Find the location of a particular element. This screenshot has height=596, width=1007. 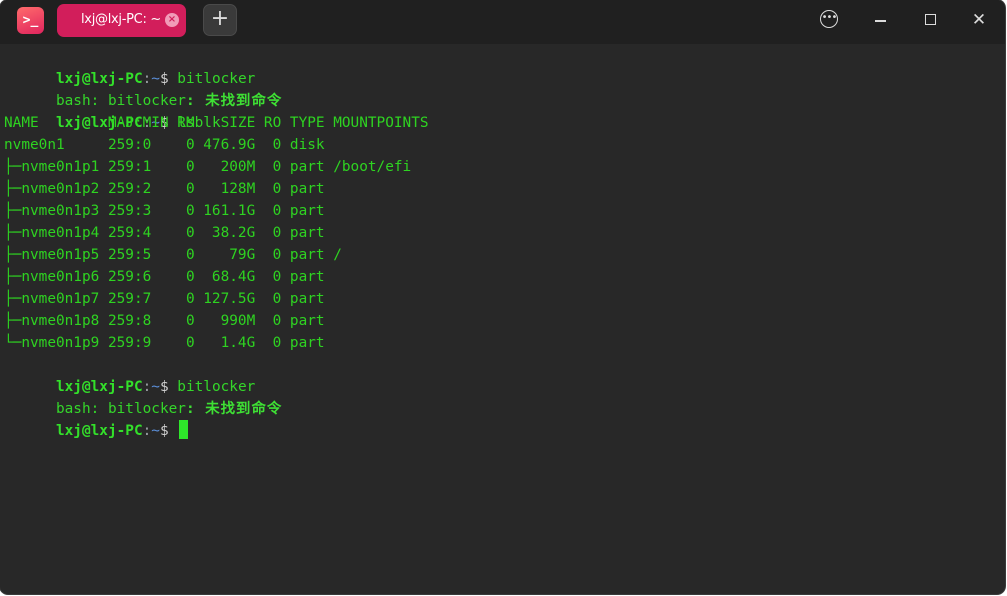

maximize-icon is located at coordinates (930, 19).